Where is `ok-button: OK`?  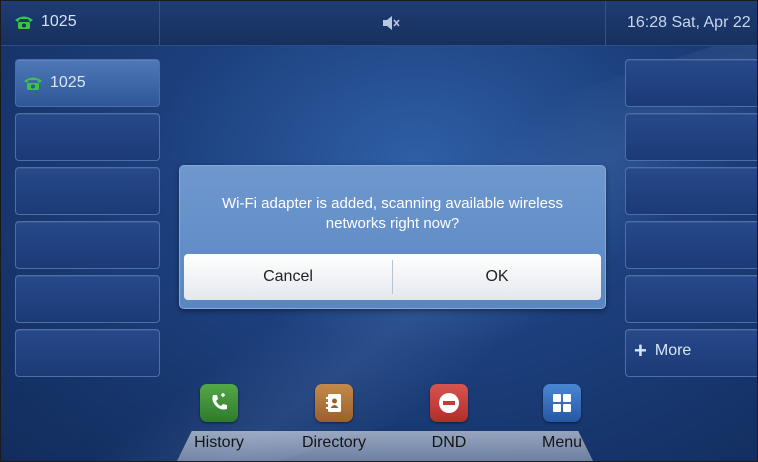 ok-button: OK is located at coordinates (497, 277).